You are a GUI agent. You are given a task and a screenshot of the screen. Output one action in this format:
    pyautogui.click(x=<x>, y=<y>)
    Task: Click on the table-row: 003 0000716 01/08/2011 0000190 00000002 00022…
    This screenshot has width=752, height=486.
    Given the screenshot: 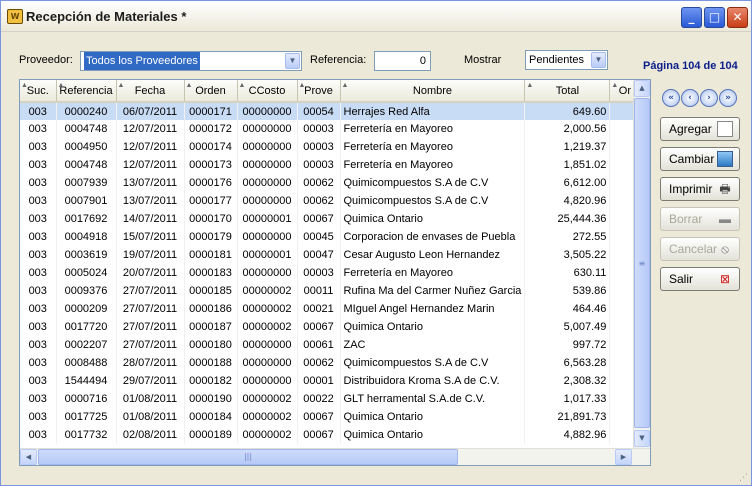 What is the action you would take?
    pyautogui.click(x=330, y=399)
    